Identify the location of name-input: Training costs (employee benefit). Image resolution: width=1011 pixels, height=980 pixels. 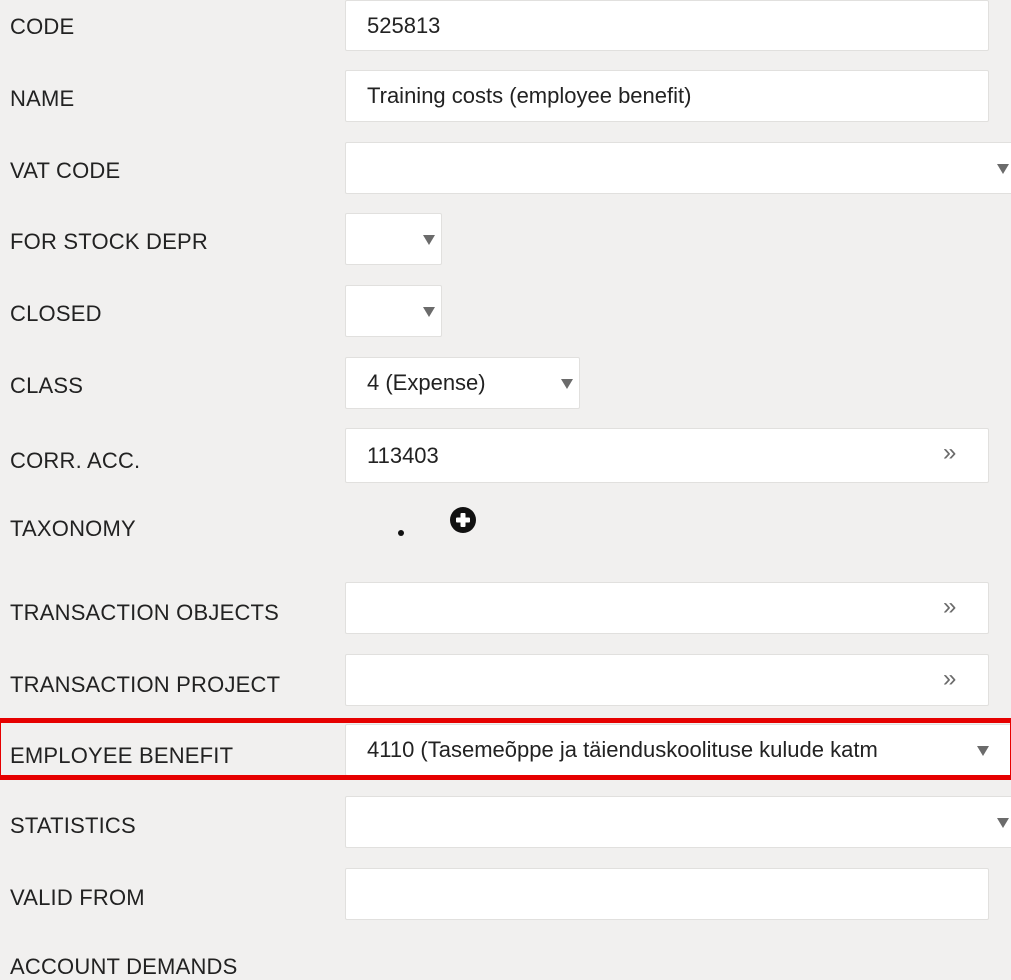
(667, 96).